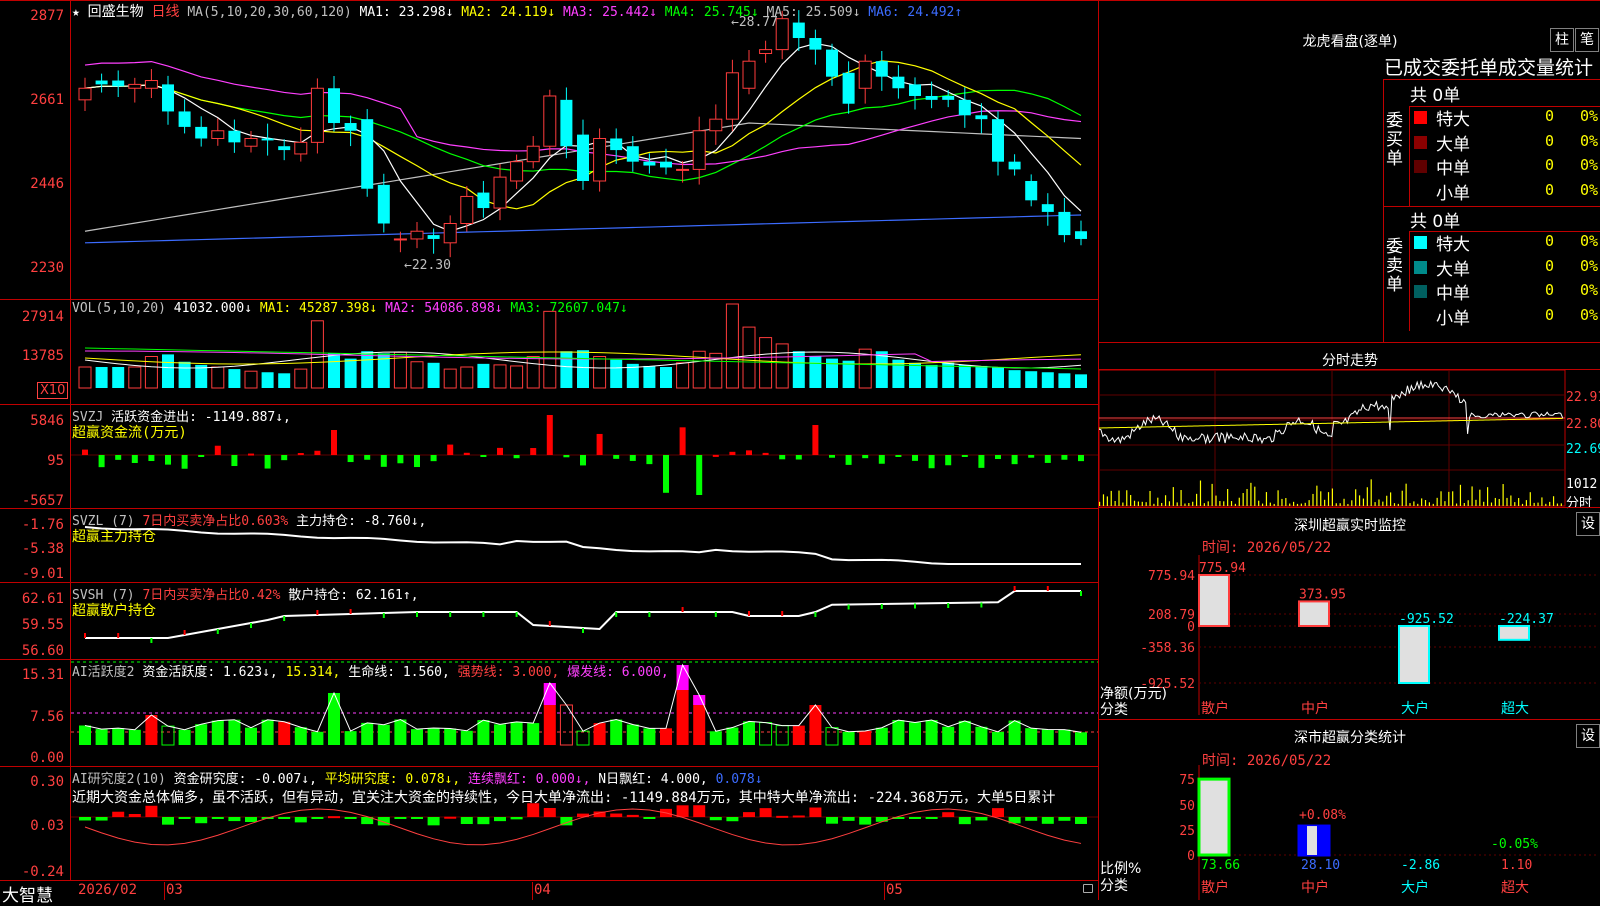 The image size is (1600, 906). What do you see at coordinates (1453, 294) in the screenshot?
I see `sell-label: 中单` at bounding box center [1453, 294].